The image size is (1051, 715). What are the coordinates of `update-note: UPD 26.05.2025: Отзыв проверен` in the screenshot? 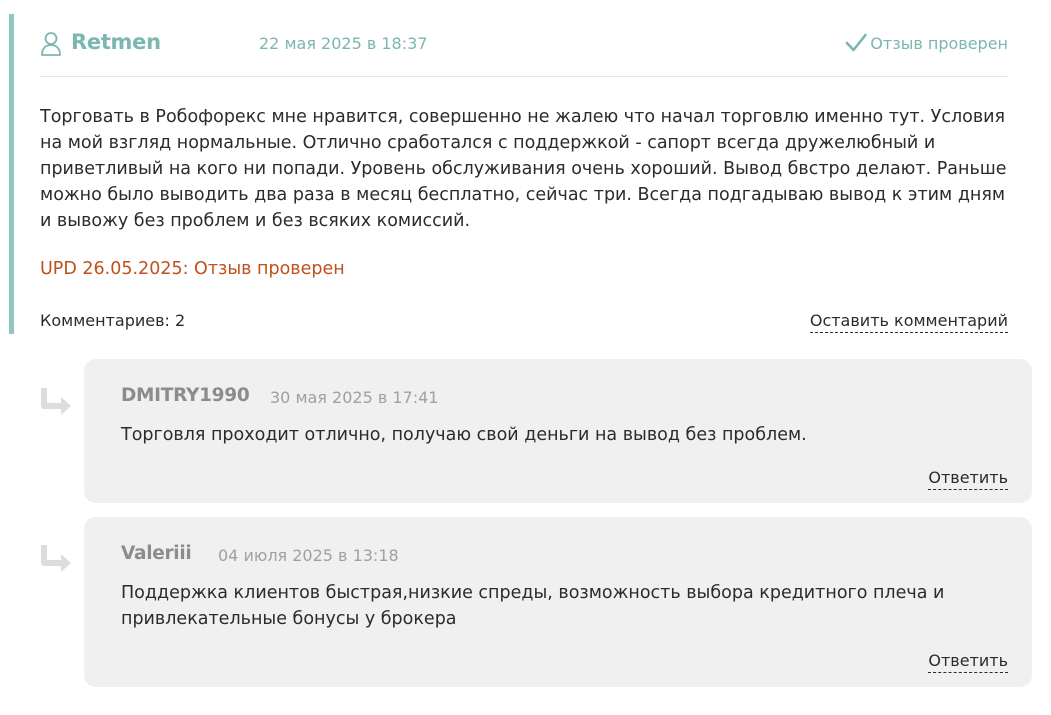 It's located at (192, 269).